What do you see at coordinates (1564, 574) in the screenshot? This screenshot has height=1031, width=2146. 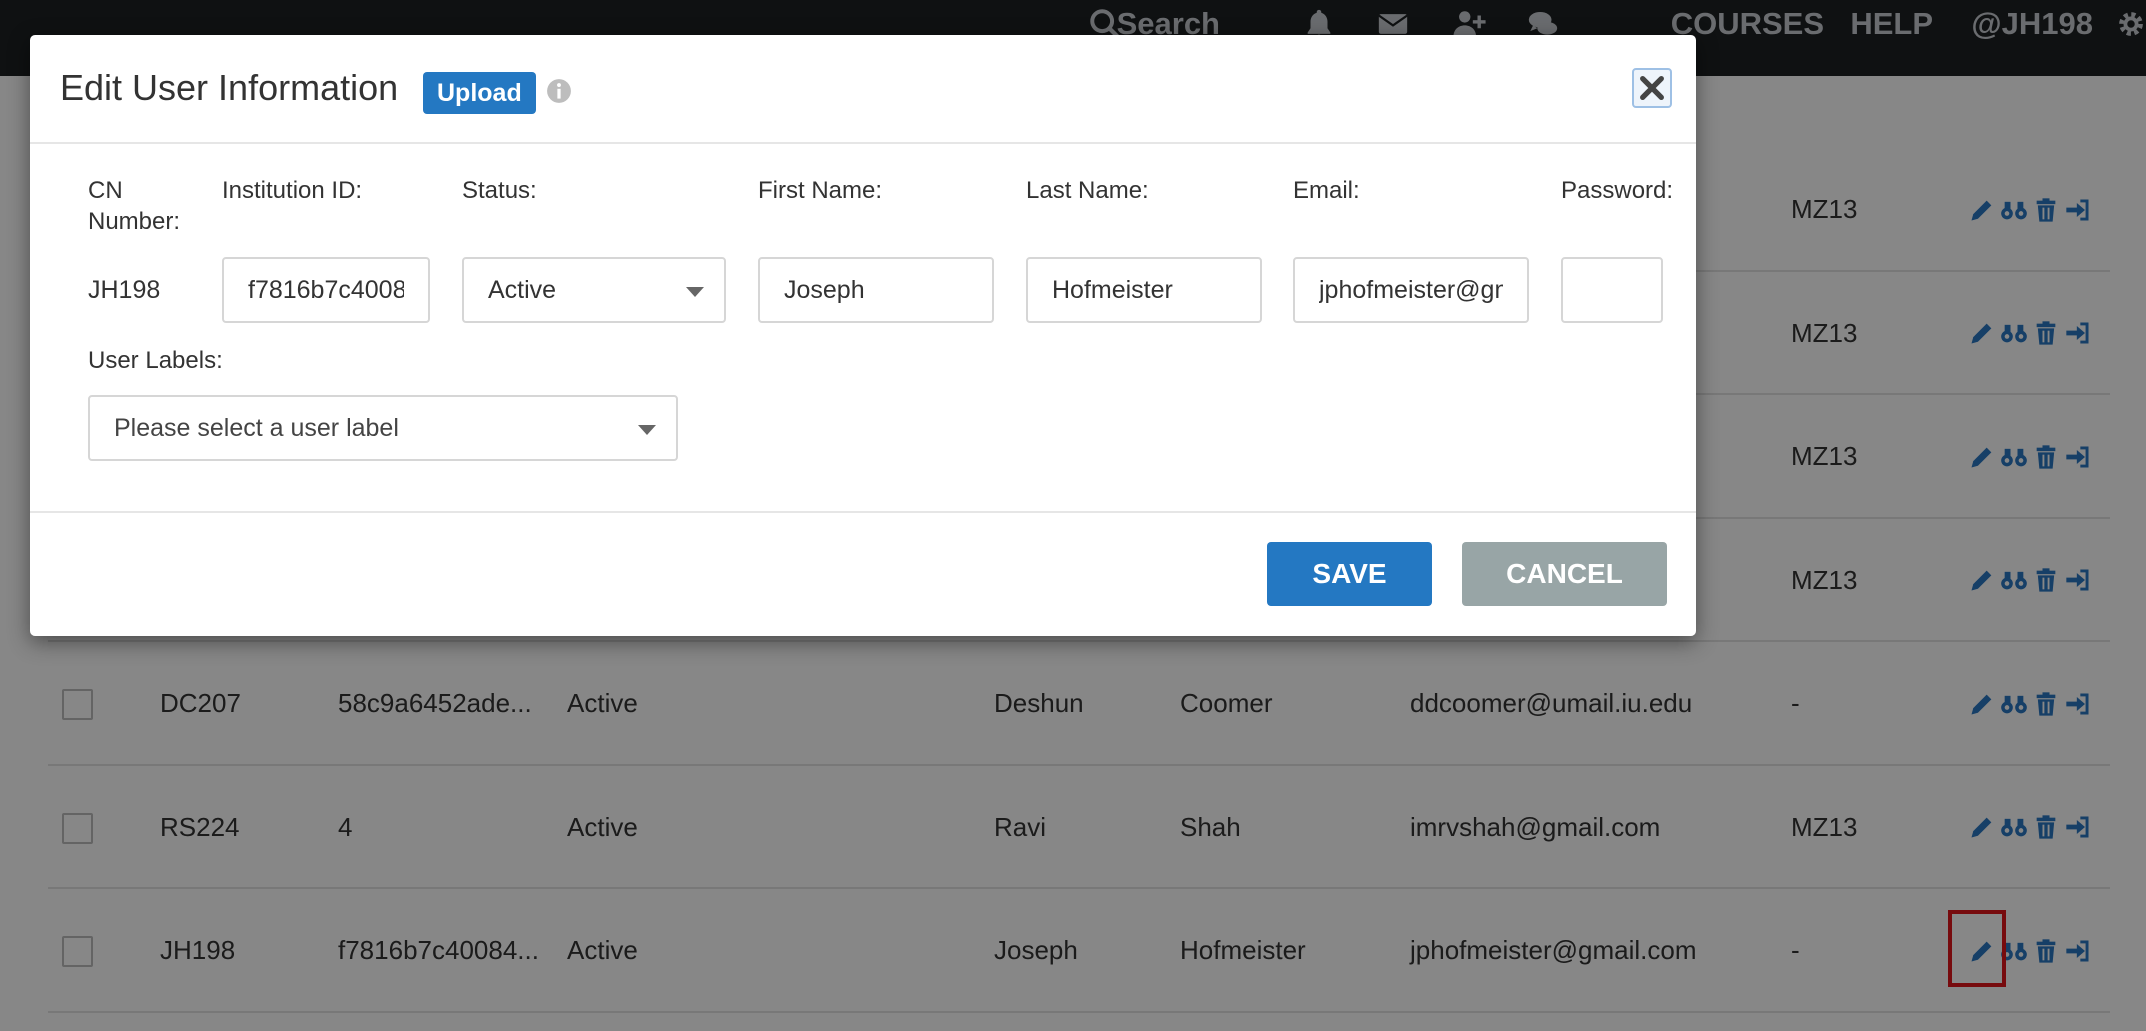 I see `cancel-button: CANCEL` at bounding box center [1564, 574].